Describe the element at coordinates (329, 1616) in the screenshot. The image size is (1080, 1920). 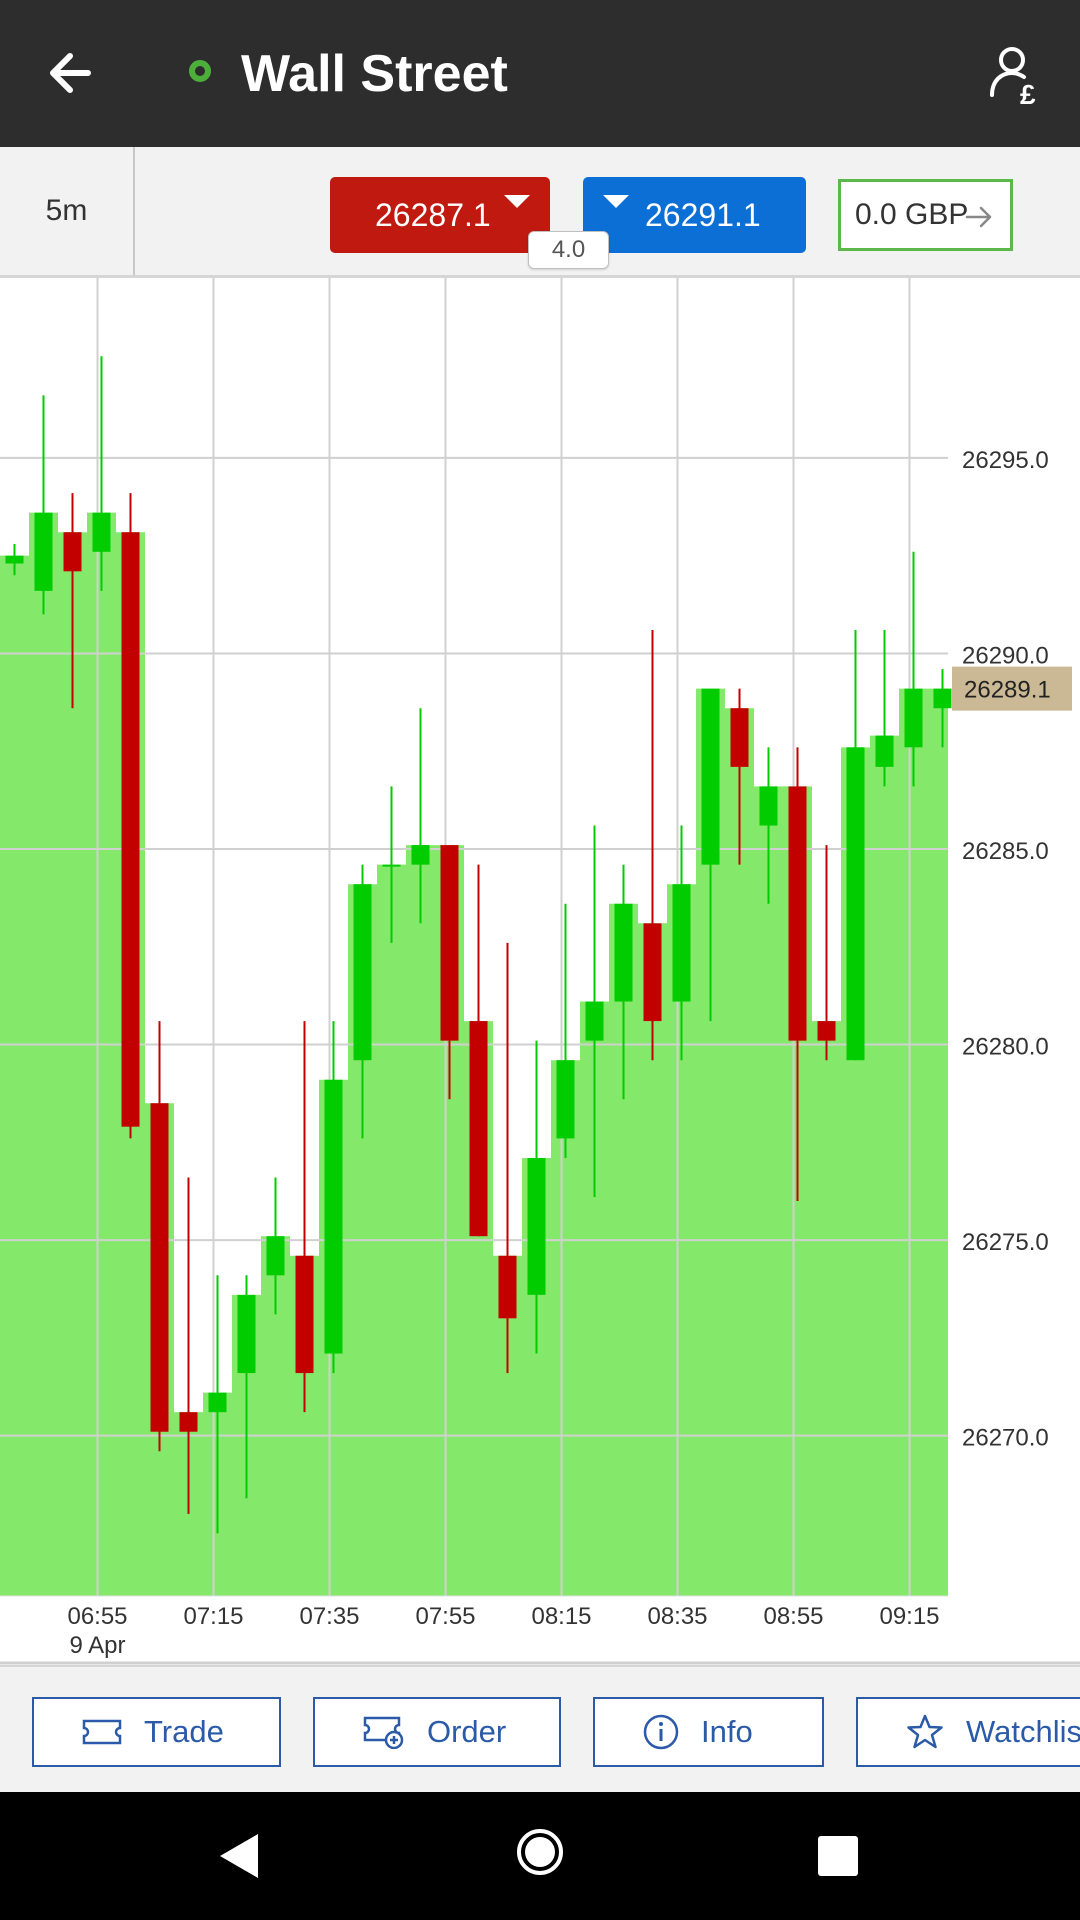
I see `x-tick-label: 07:35` at that location.